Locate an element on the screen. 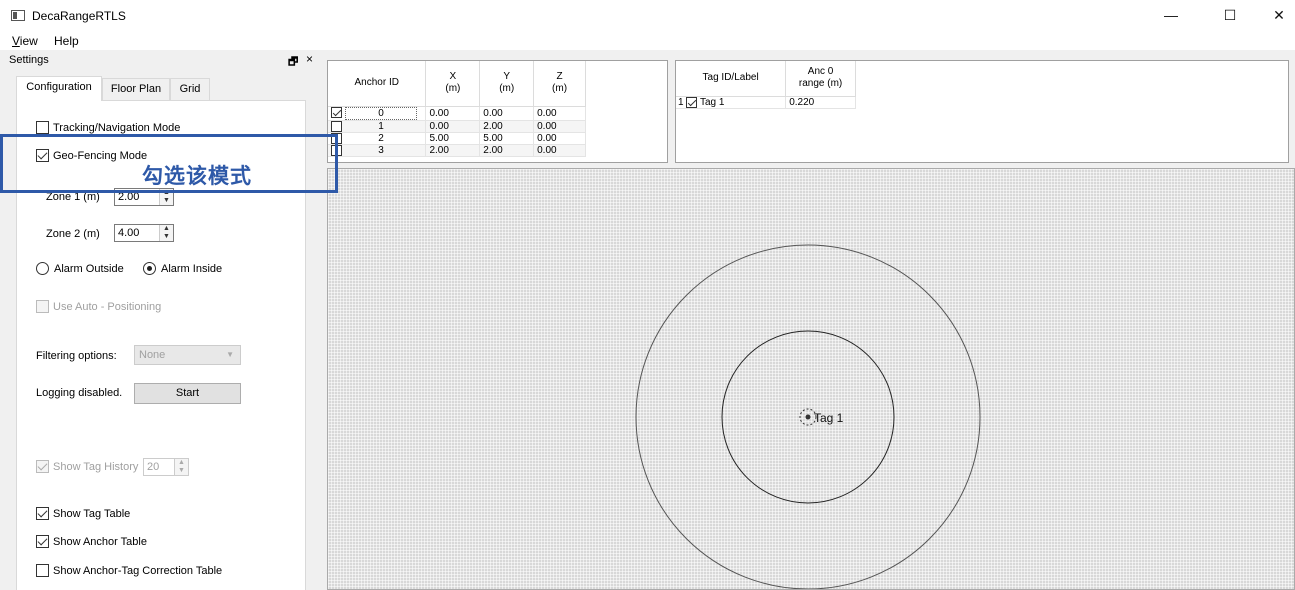  show-anchor-table-label: Show Anchor Table is located at coordinates (100, 542).